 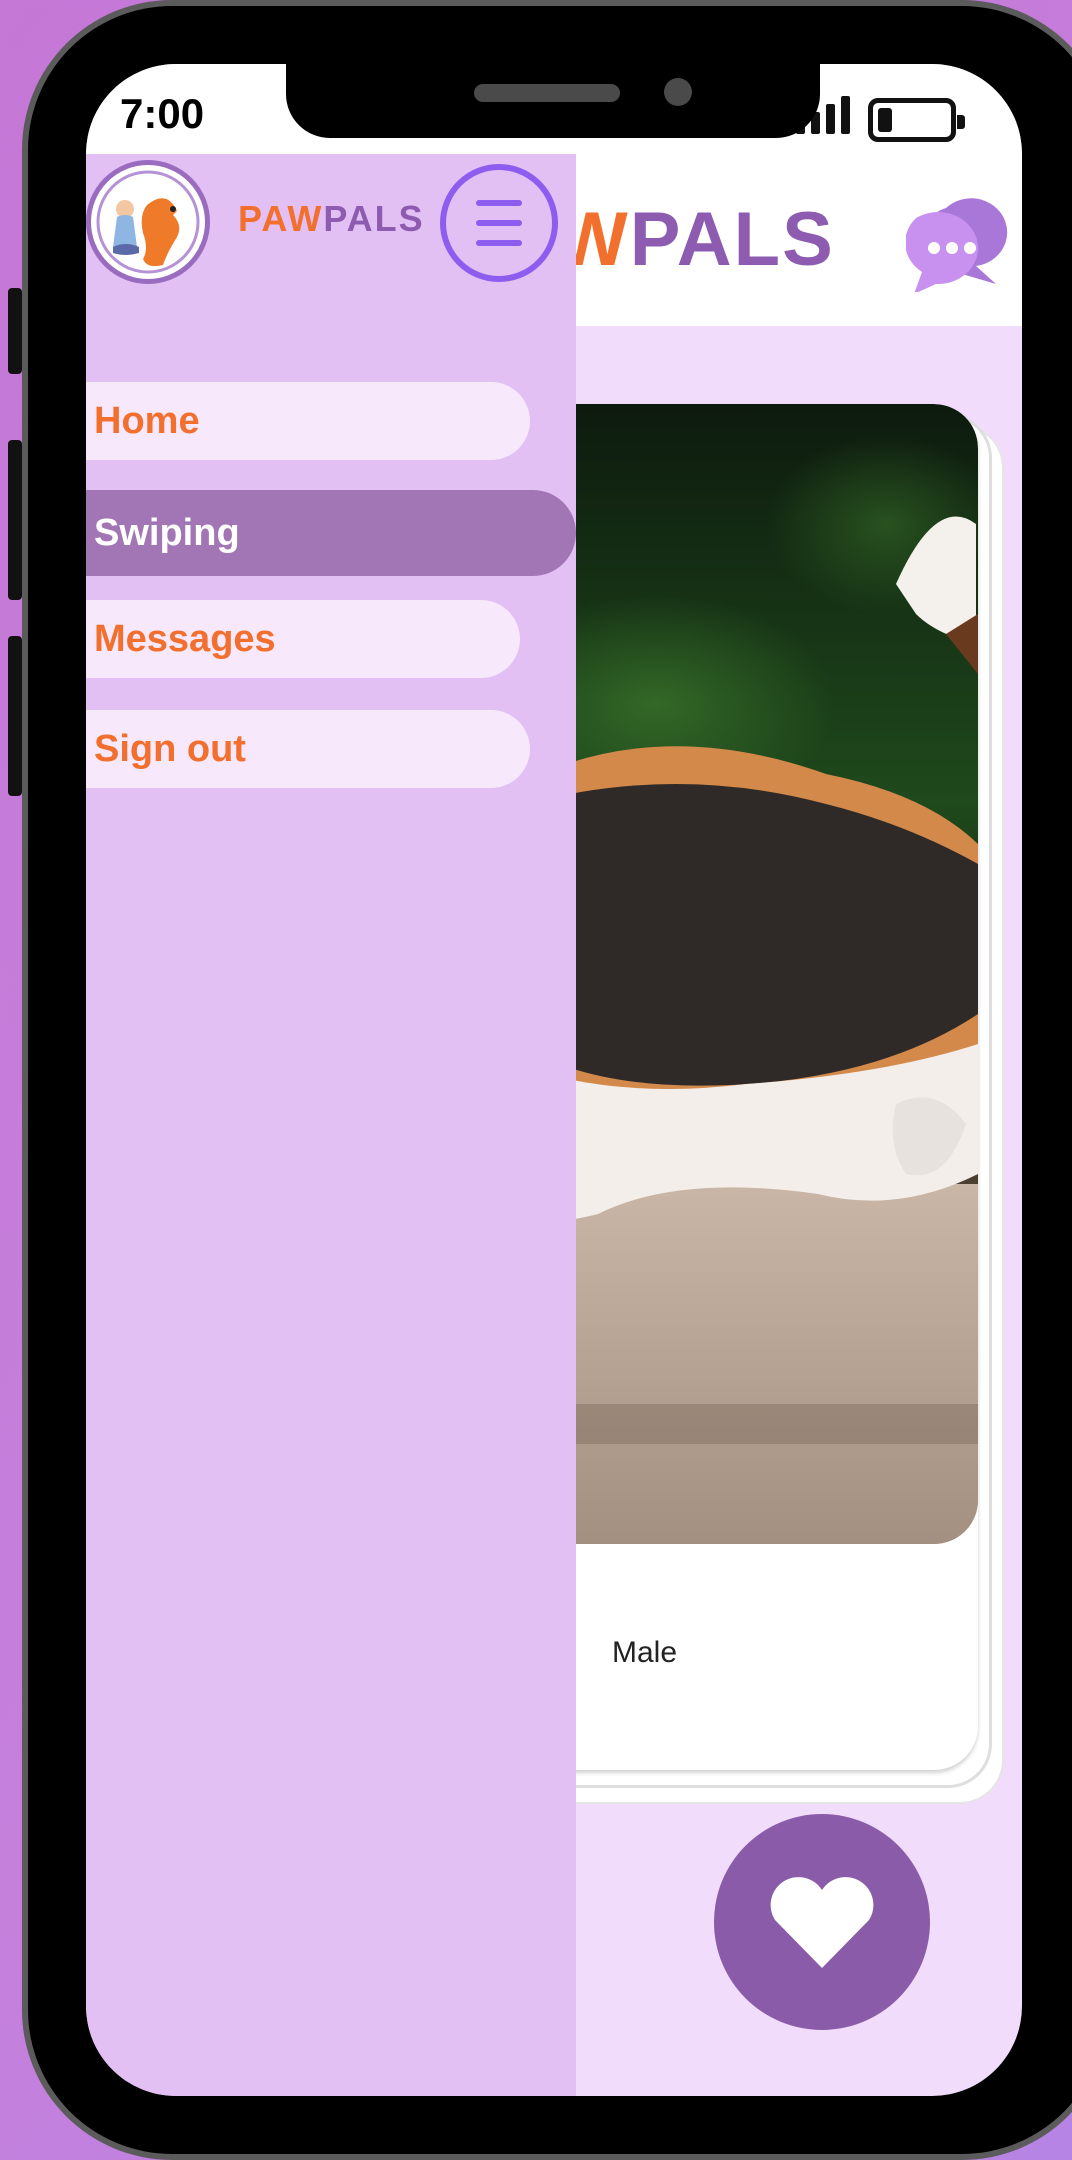 What do you see at coordinates (308, 421) in the screenshot?
I see `nav-item-home: Home` at bounding box center [308, 421].